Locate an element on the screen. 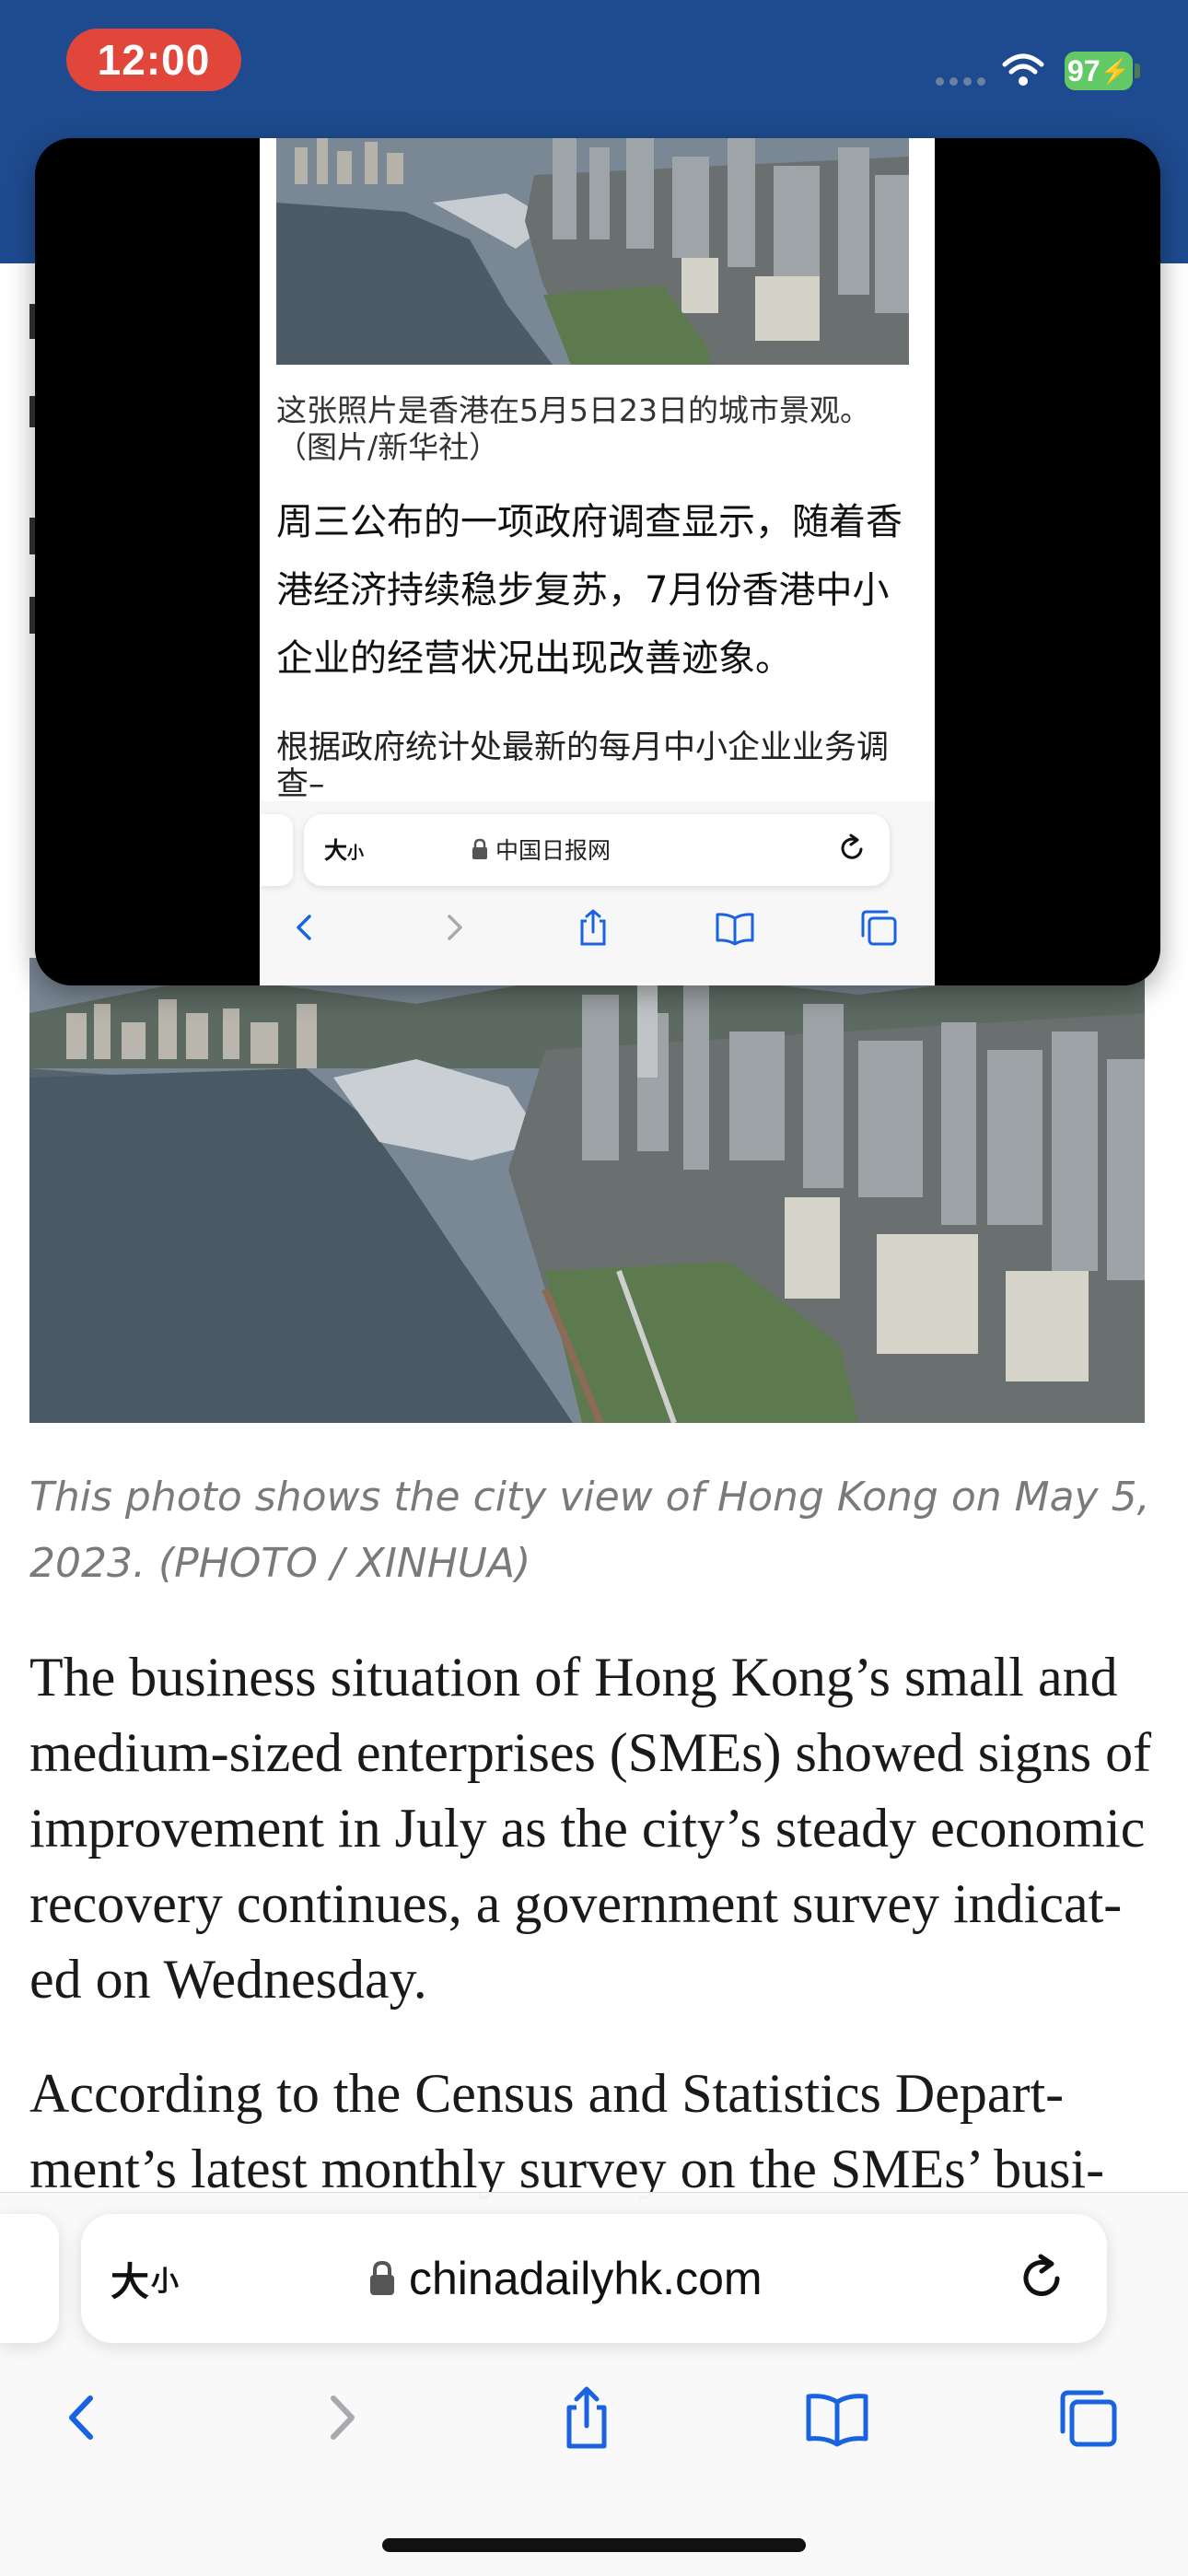  overlay-article-photo is located at coordinates (592, 251).